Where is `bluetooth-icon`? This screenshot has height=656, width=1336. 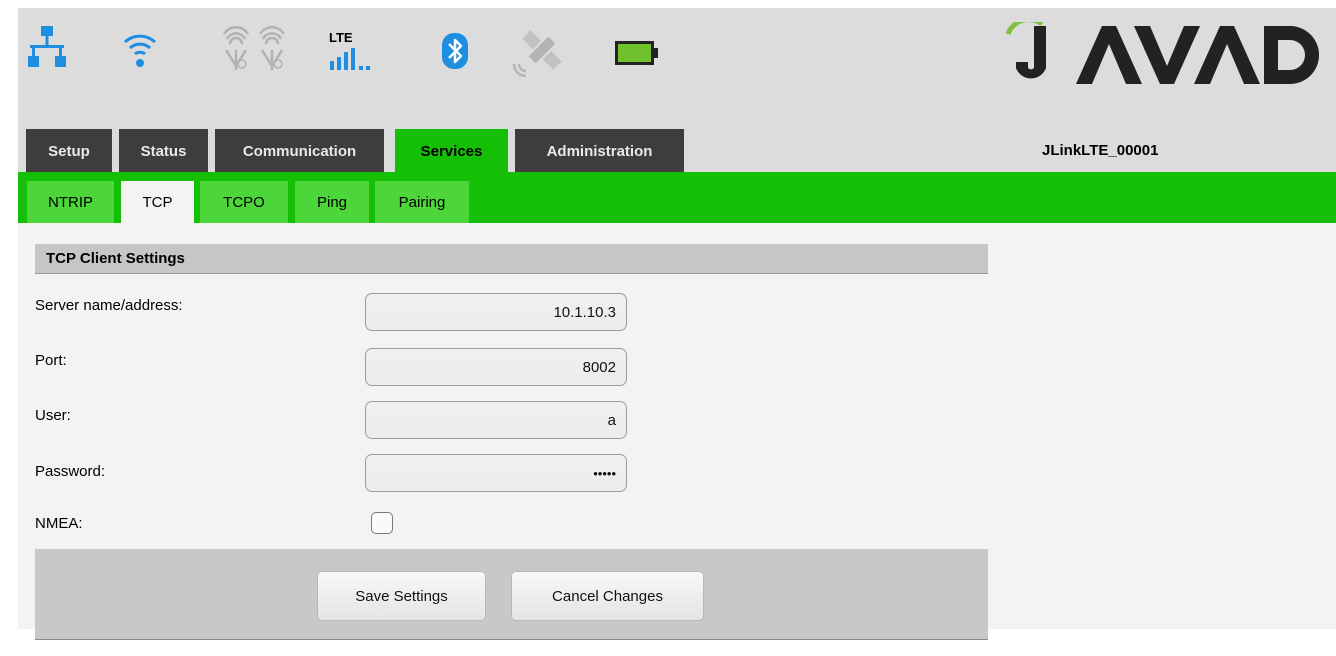 bluetooth-icon is located at coordinates (455, 51).